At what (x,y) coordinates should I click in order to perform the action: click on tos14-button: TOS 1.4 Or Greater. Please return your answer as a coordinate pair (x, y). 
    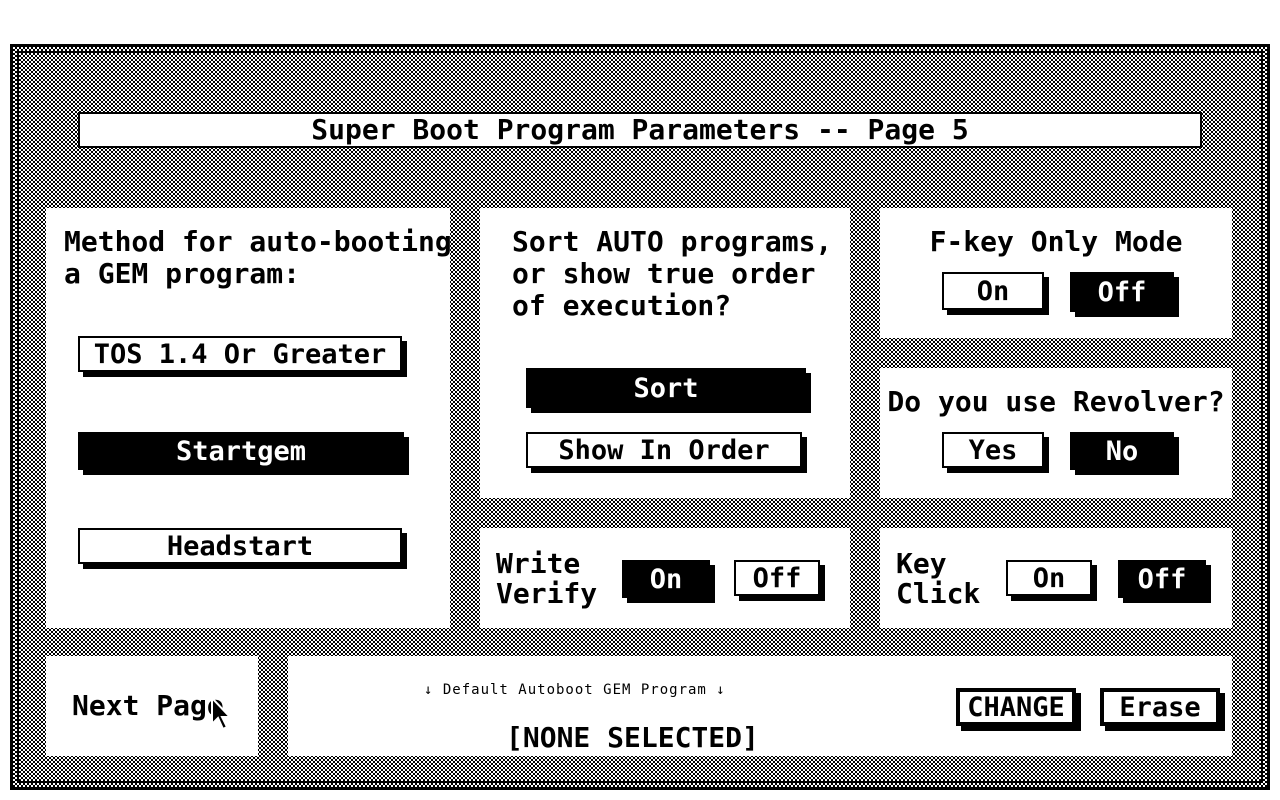
    Looking at the image, I should click on (240, 354).